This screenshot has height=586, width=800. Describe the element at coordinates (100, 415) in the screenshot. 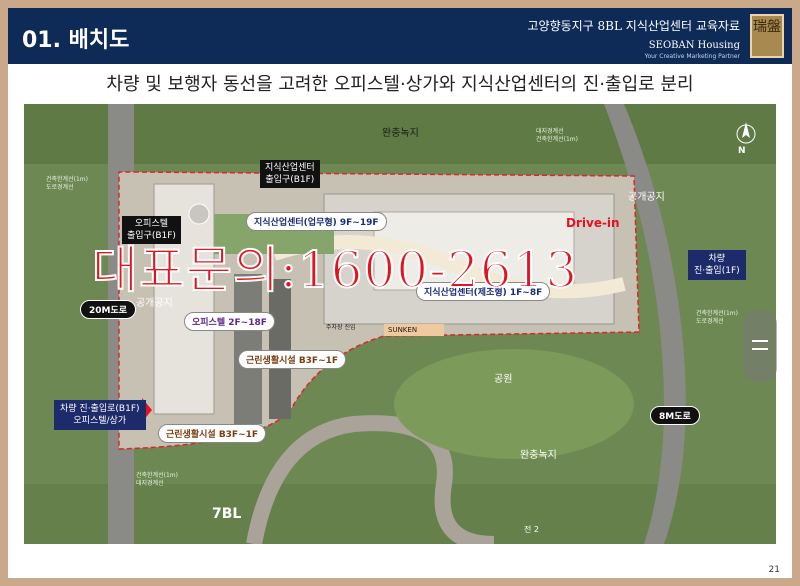

I see `vehicle-entrance-tag: 차량 진·출입로(B1F) 오피스텔/상가` at that location.